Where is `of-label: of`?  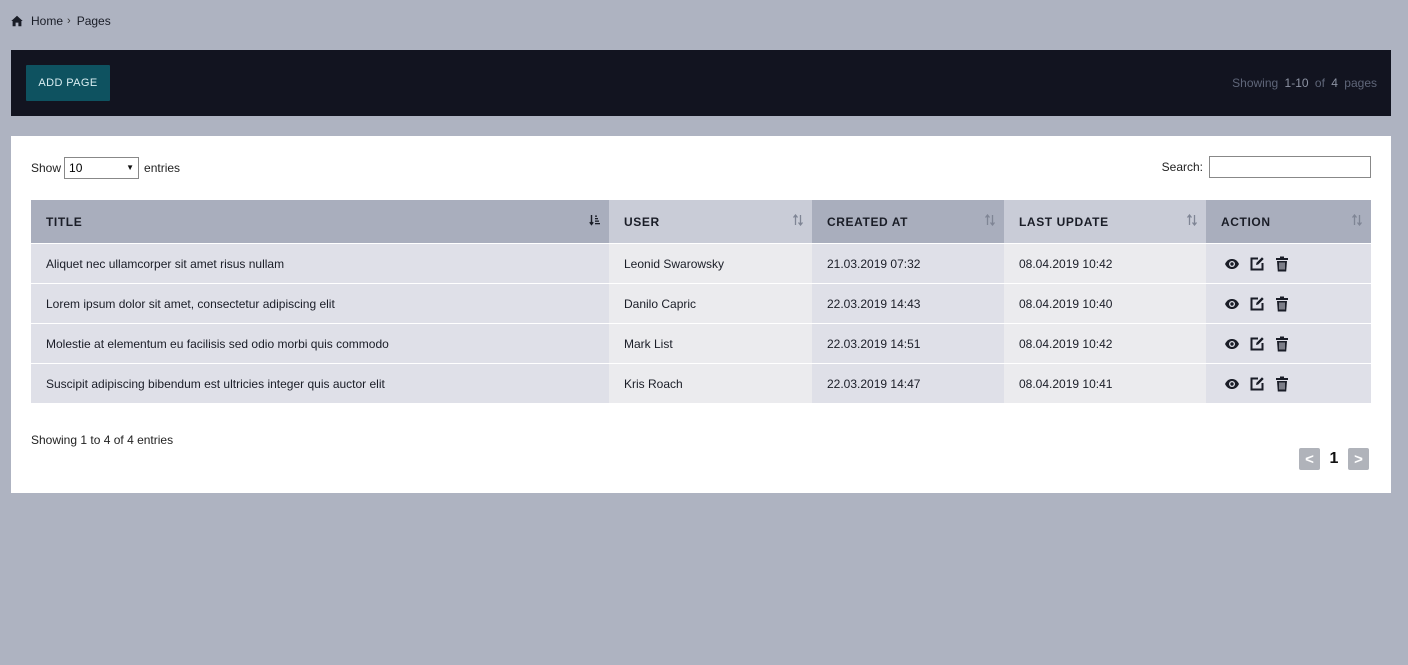 of-label: of is located at coordinates (1319, 83).